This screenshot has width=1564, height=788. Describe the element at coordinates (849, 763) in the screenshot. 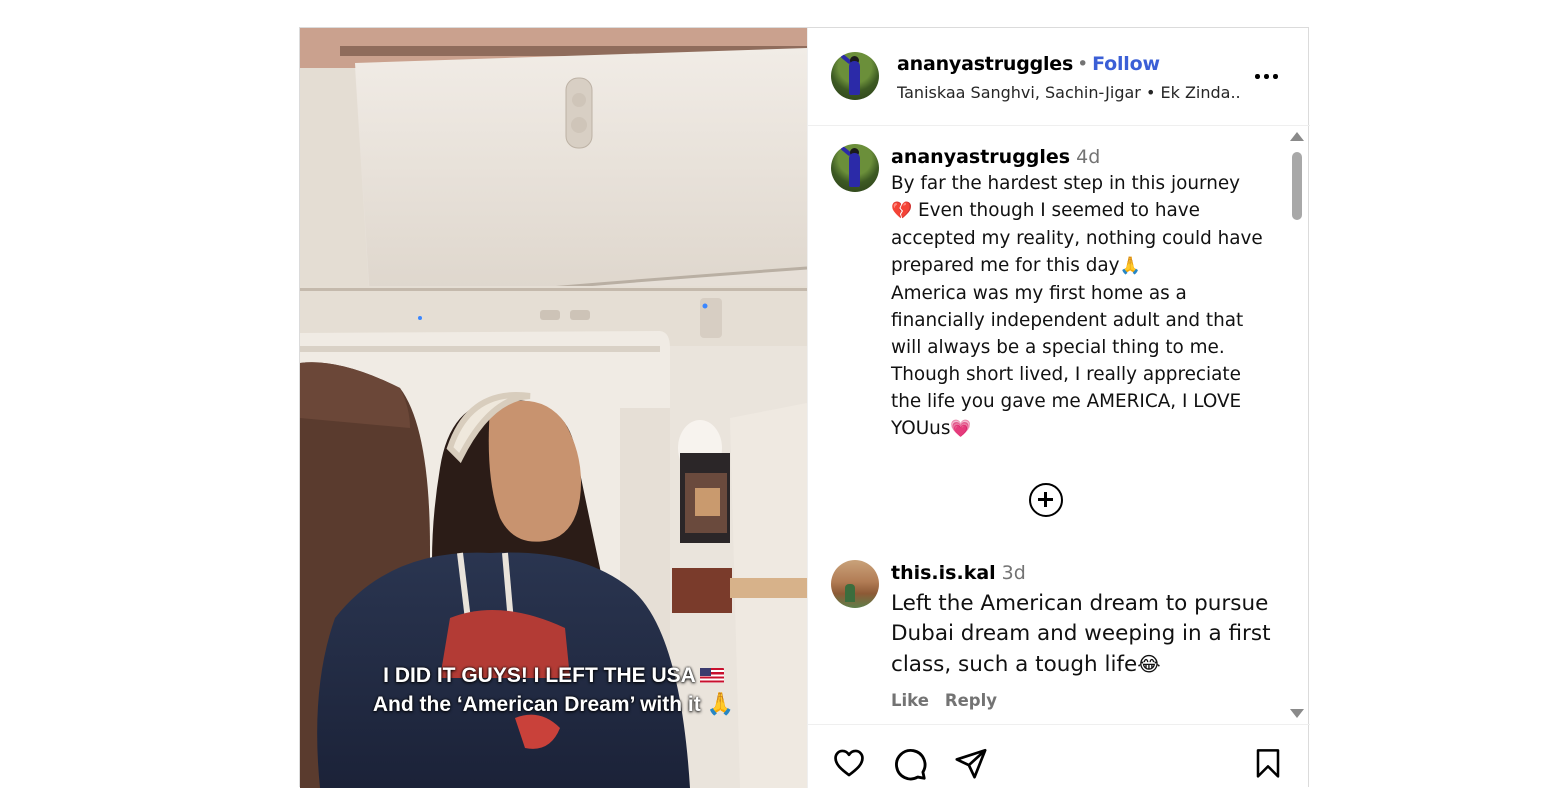

I see `heart-icon` at that location.